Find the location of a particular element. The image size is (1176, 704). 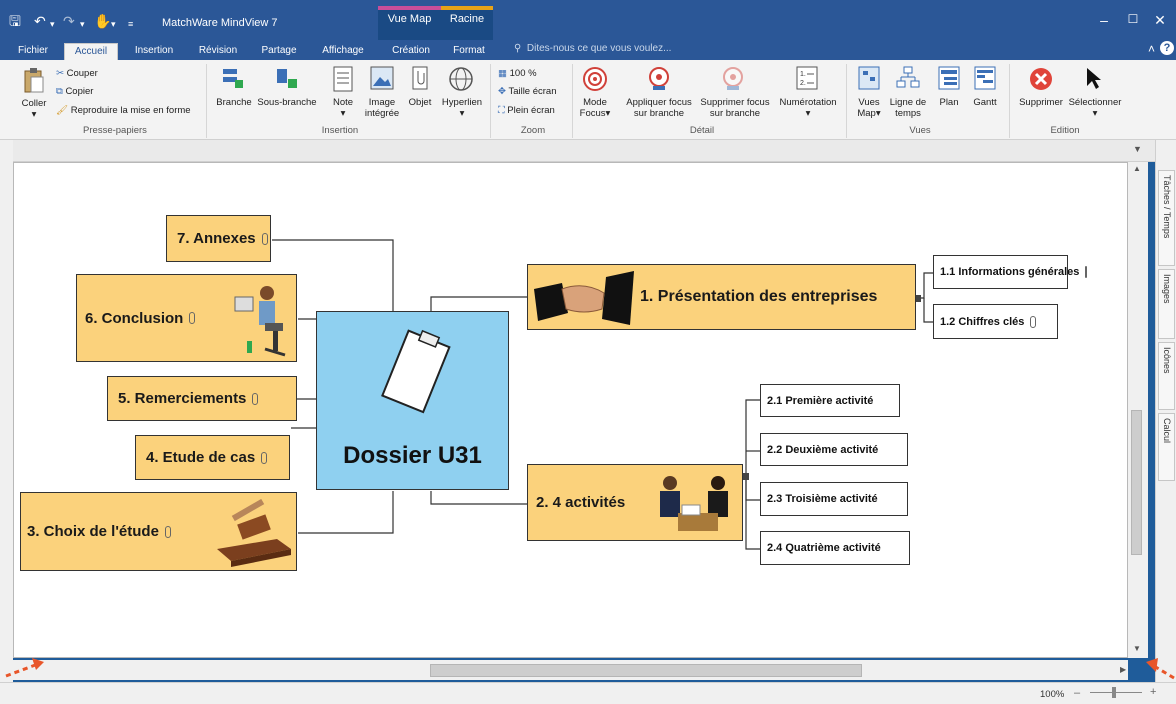

branch-icon is located at coordinates (233, 78).